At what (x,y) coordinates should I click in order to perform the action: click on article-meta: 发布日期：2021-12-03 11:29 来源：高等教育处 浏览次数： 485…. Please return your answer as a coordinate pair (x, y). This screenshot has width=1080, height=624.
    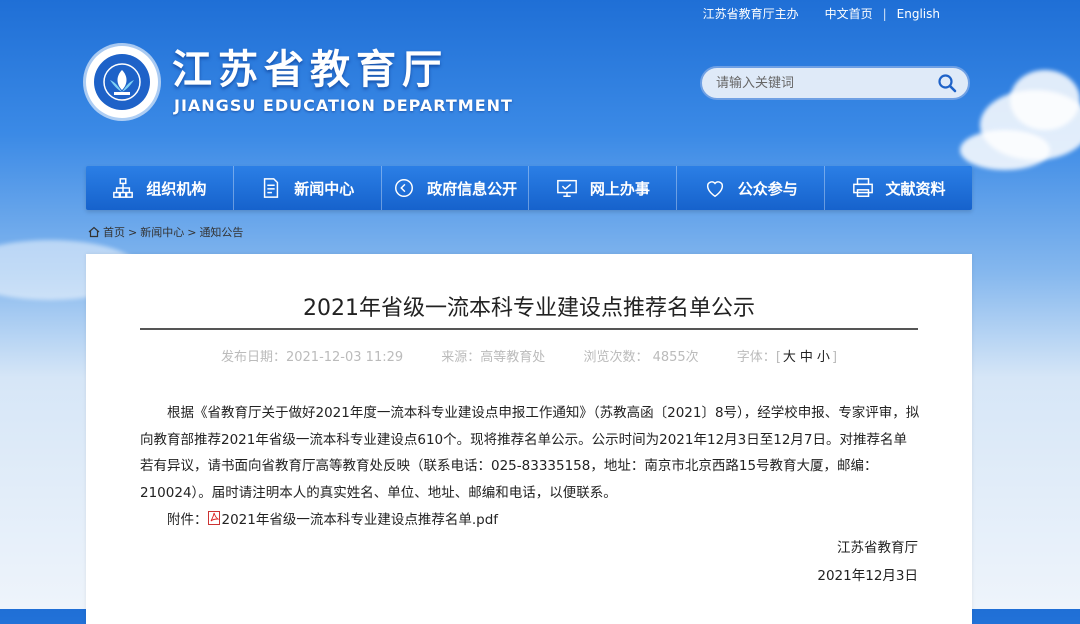
    Looking at the image, I should click on (529, 355).